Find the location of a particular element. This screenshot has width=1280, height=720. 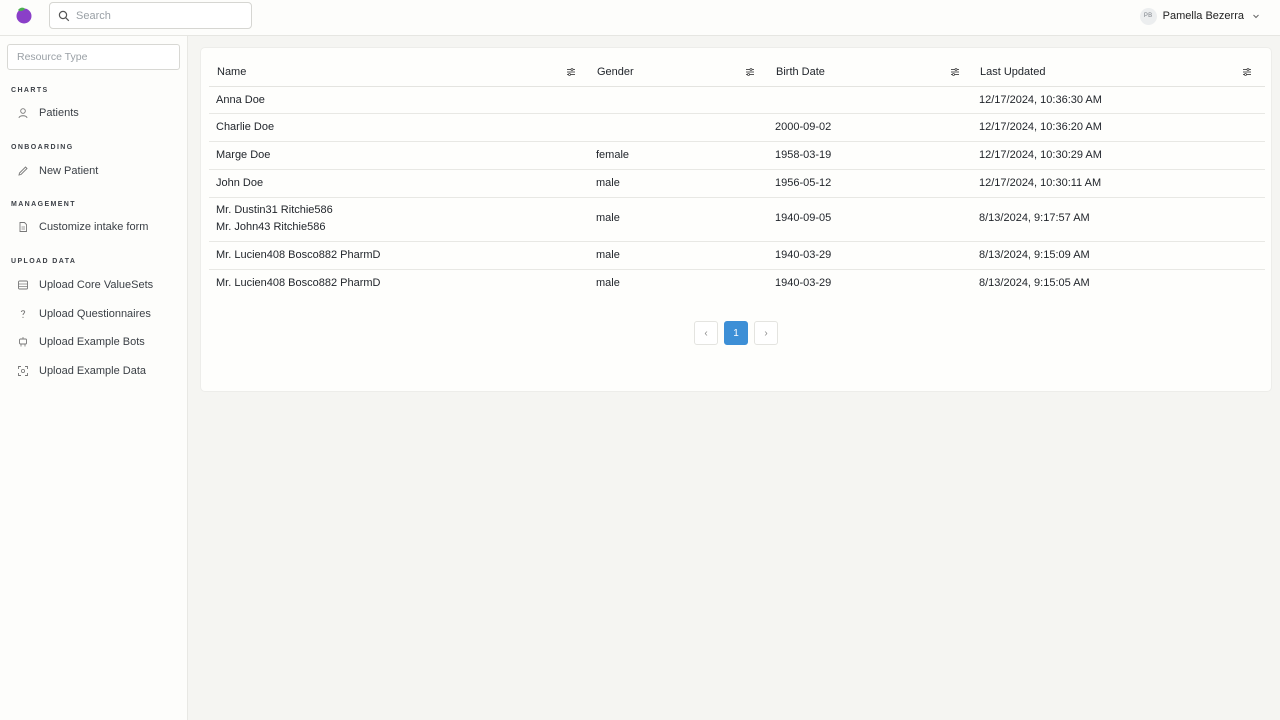

user-icon is located at coordinates (23, 113).